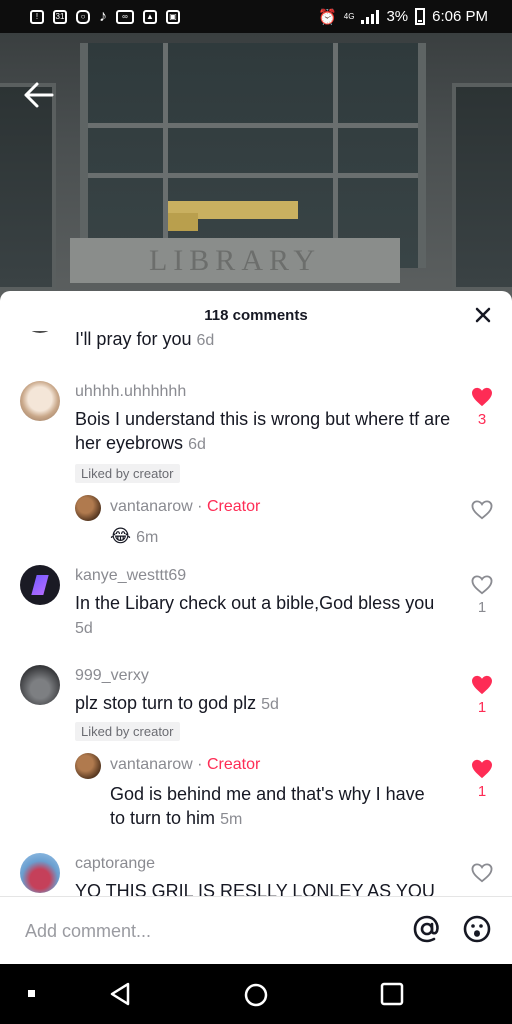 The height and width of the screenshot is (1024, 512). What do you see at coordinates (255, 888) in the screenshot?
I see `comment-text: YO THIS GRIL IS RESLLY LONLEY AS YOU` at bounding box center [255, 888].